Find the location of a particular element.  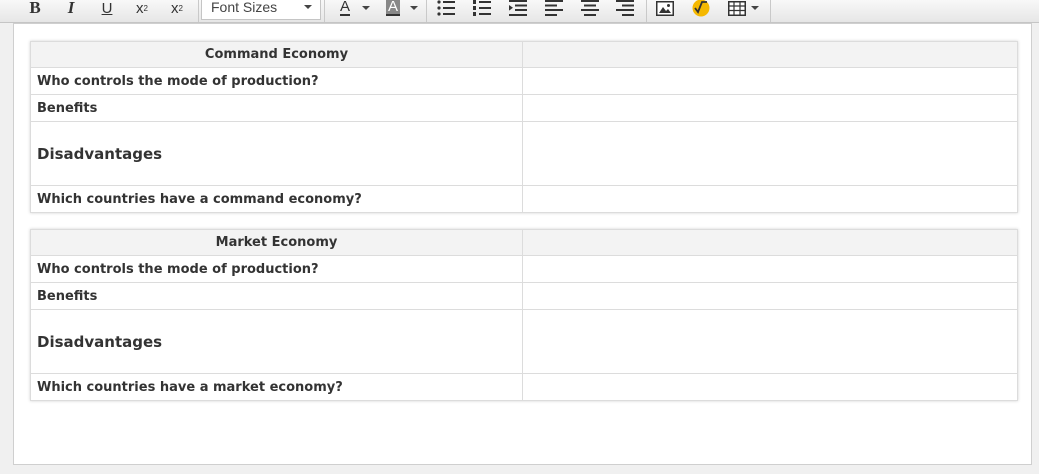

background-color-icon: A is located at coordinates (393, 10).